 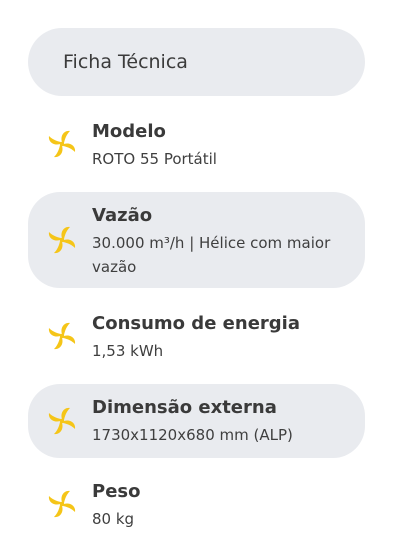 I want to click on spec-title: Vazão, so click(x=122, y=215).